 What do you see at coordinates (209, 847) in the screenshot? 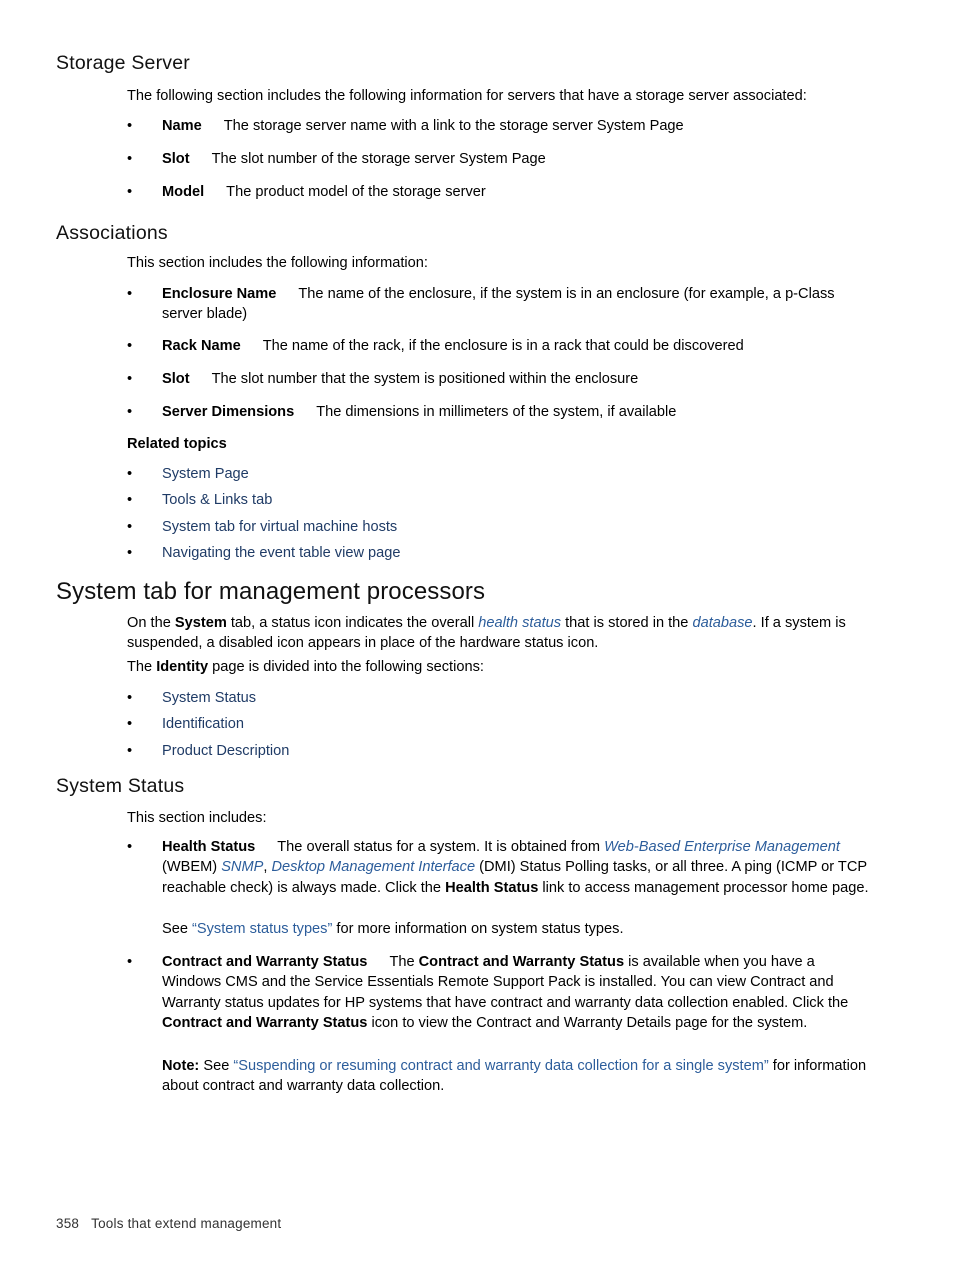
I see `term-label: Health Status` at bounding box center [209, 847].